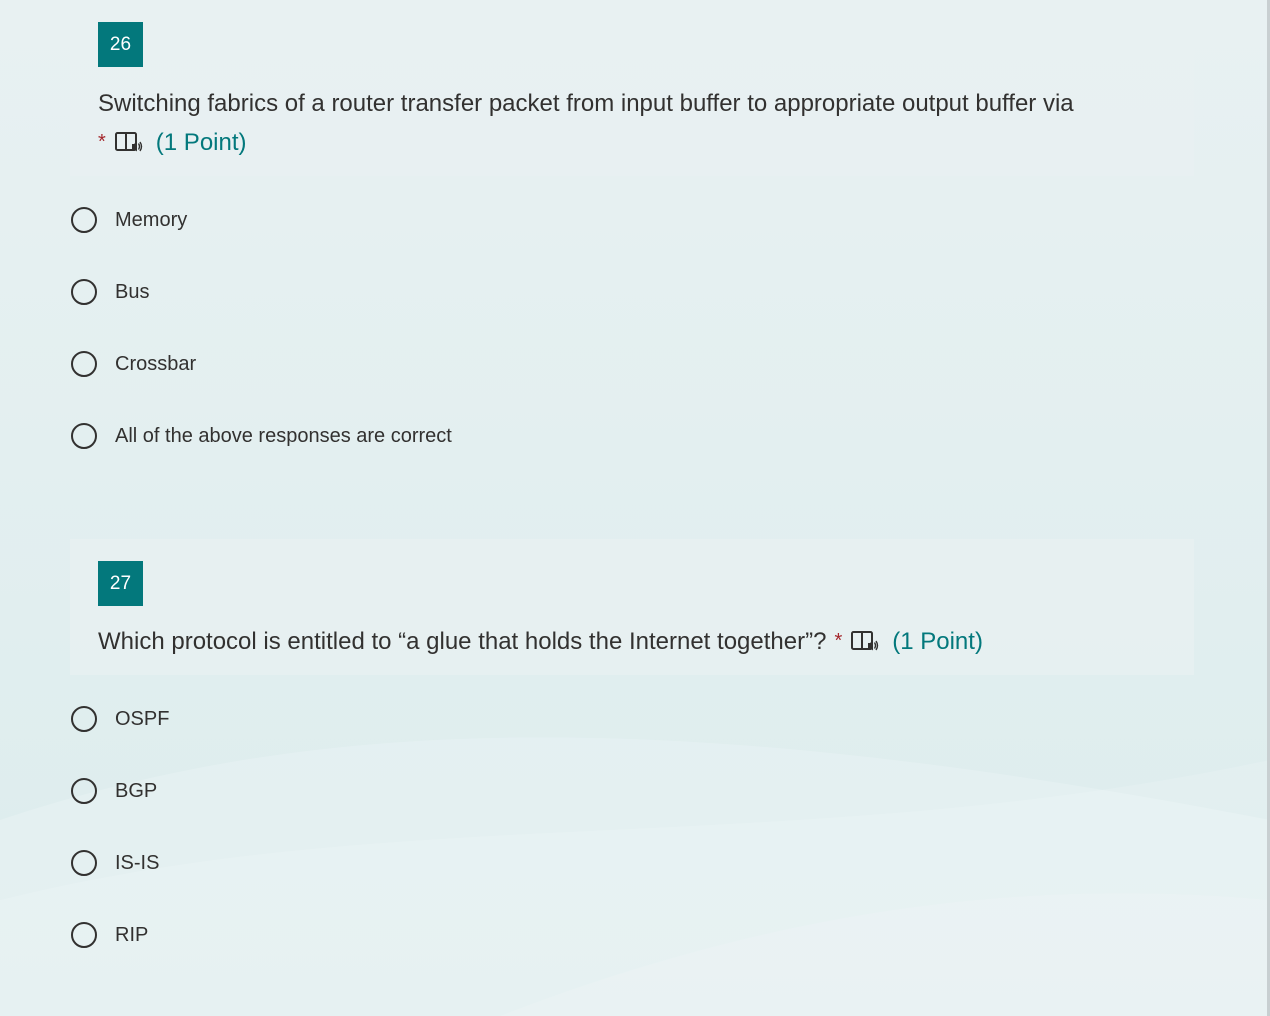  What do you see at coordinates (283, 435) in the screenshot?
I see `option-label: All of the above responses are correct` at bounding box center [283, 435].